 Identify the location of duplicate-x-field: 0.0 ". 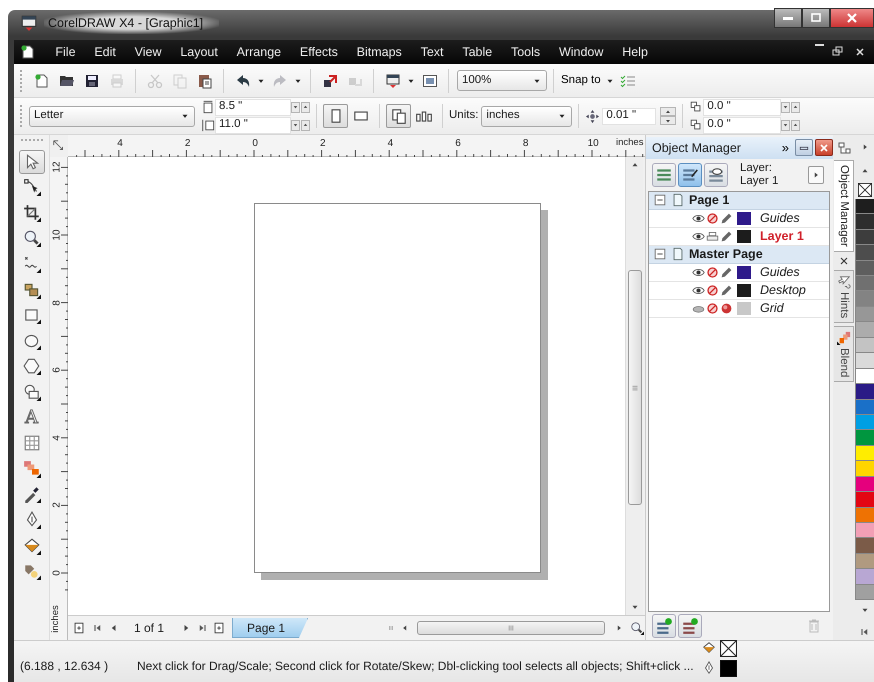
(742, 107).